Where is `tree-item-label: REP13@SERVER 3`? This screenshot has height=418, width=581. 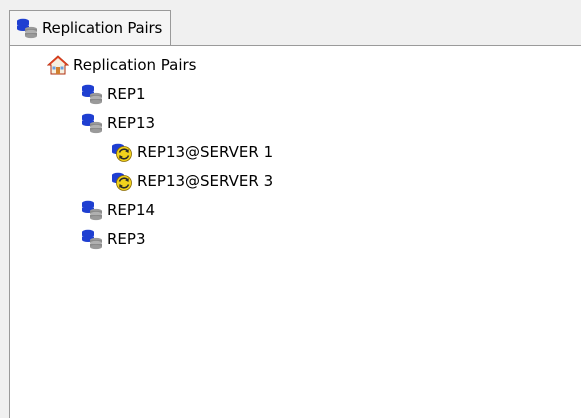 tree-item-label: REP13@SERVER 3 is located at coordinates (205, 181).